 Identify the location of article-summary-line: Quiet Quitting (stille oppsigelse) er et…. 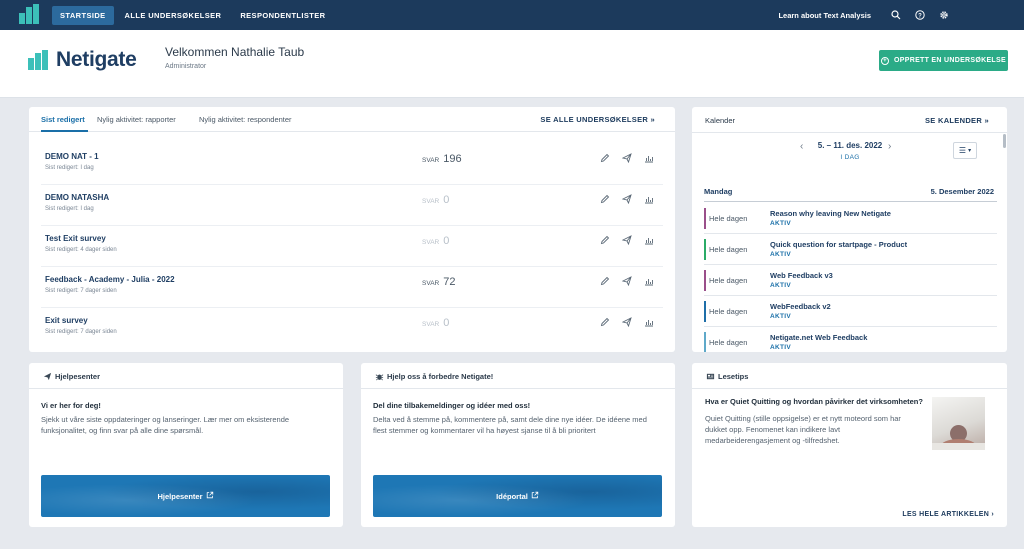
(803, 418).